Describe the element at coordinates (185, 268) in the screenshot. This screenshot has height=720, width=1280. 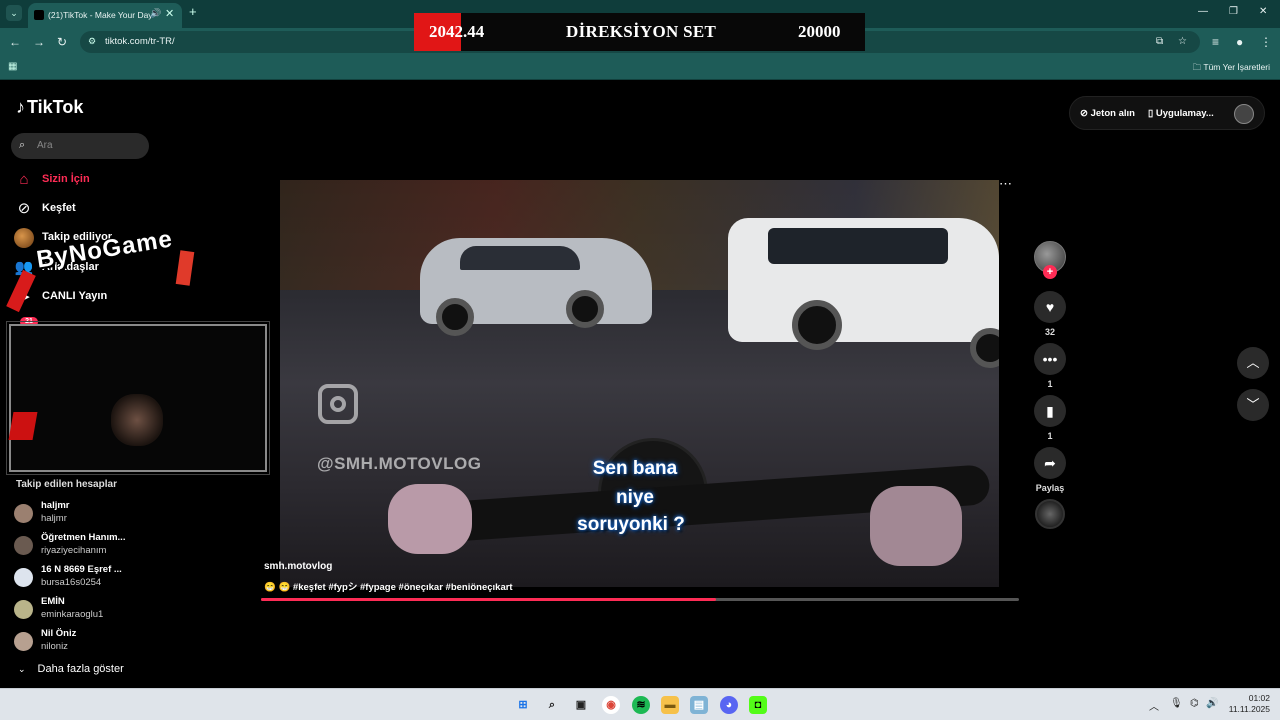
I see `overlay-box-shape` at that location.